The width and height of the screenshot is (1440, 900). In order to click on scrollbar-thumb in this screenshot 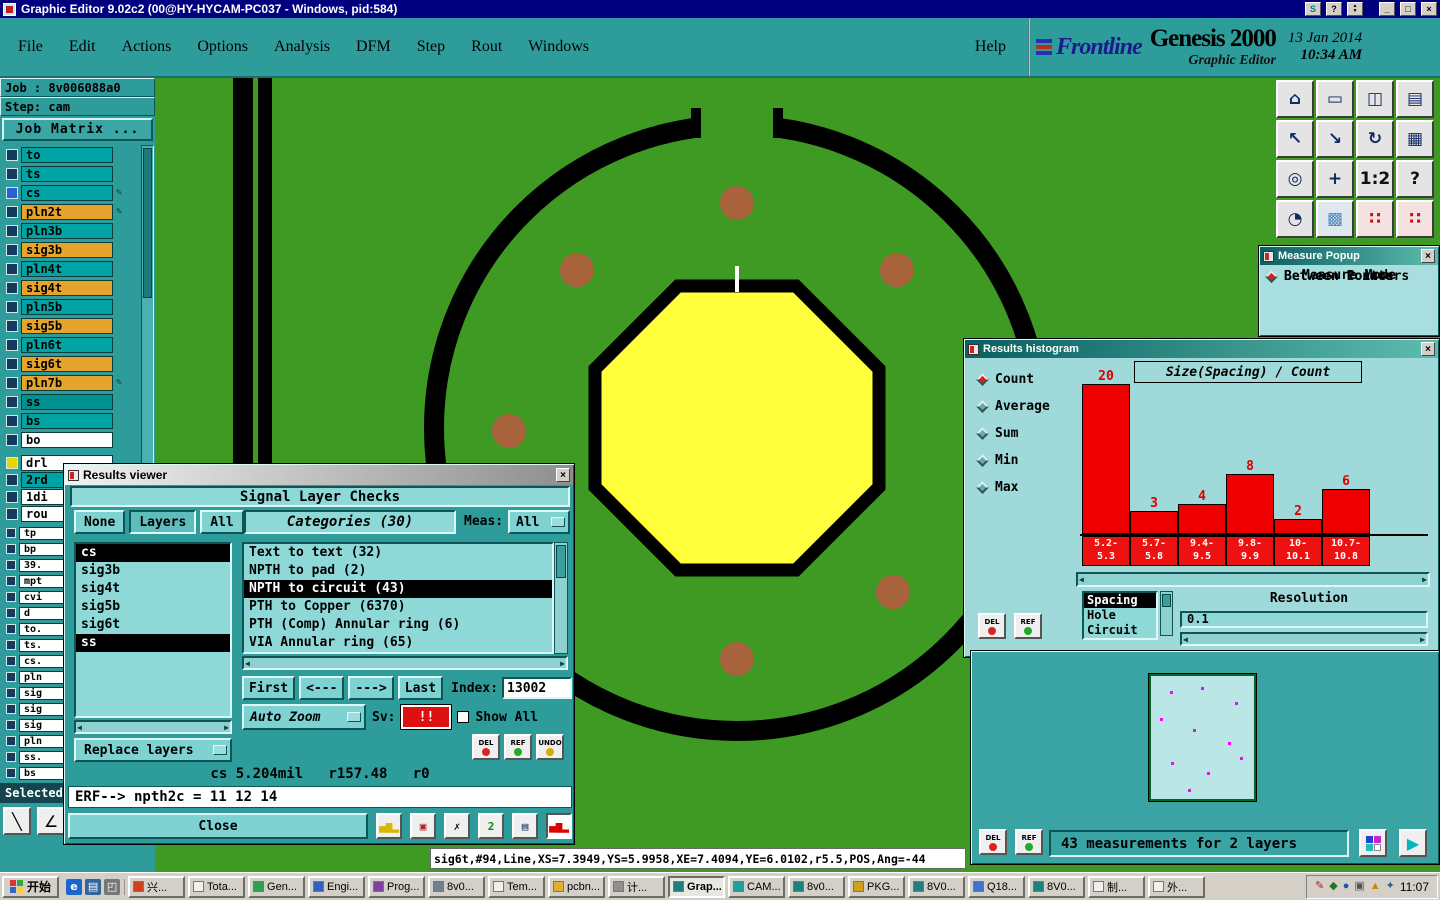, I will do `click(147, 223)`.